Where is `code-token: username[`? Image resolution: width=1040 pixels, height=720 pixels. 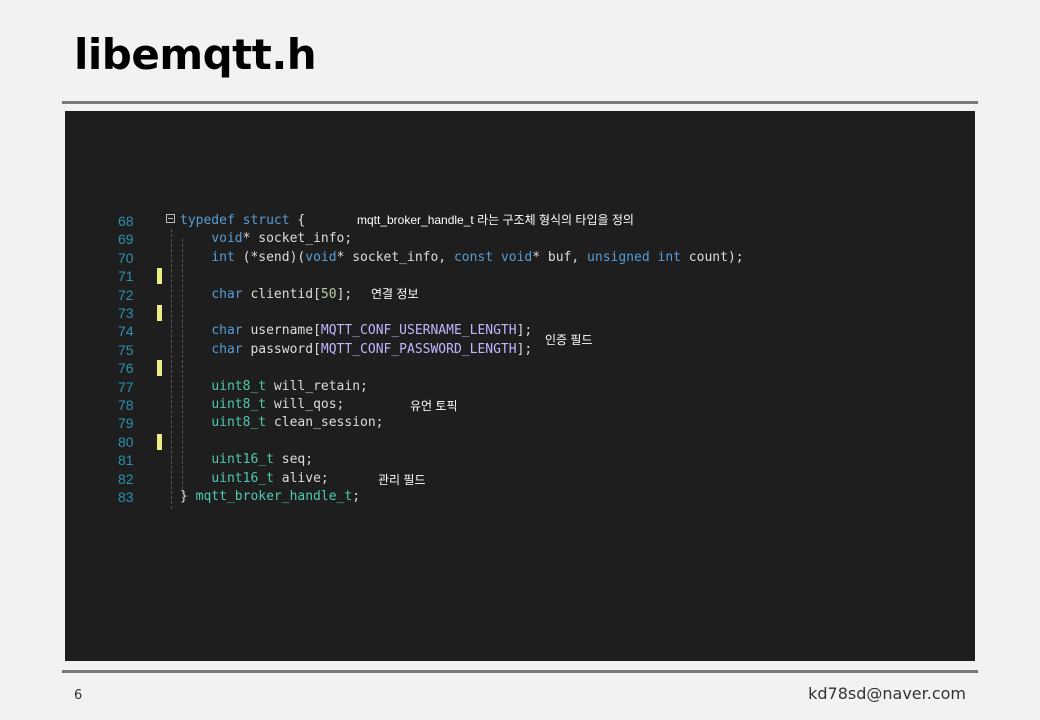 code-token: username[ is located at coordinates (281, 331).